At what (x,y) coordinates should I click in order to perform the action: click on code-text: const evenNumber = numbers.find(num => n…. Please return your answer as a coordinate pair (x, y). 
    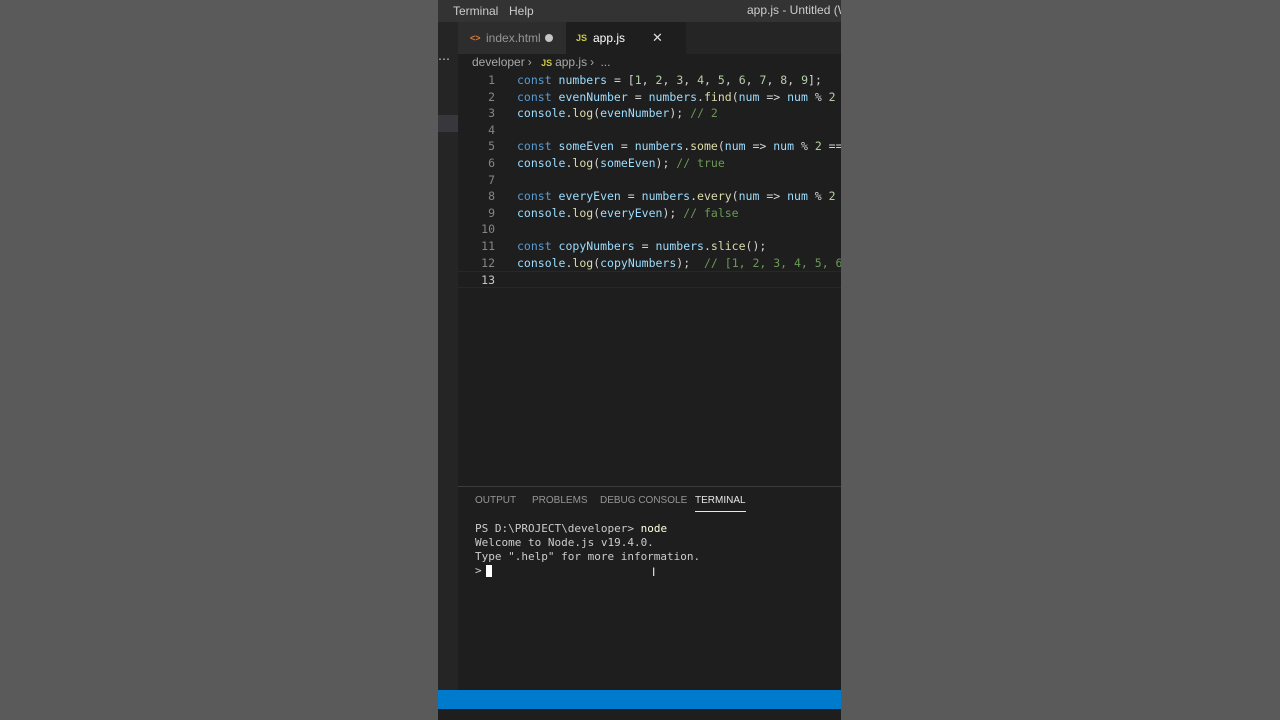
    Looking at the image, I should click on (679, 97).